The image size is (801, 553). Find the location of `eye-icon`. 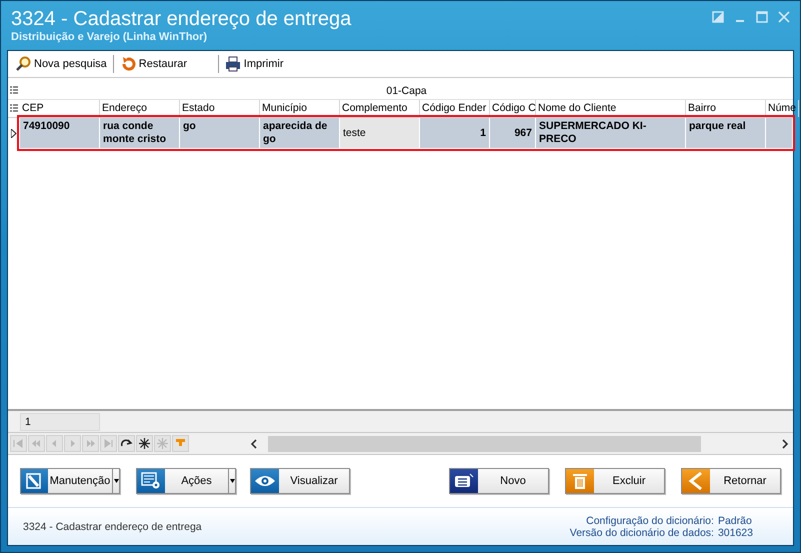

eye-icon is located at coordinates (265, 481).